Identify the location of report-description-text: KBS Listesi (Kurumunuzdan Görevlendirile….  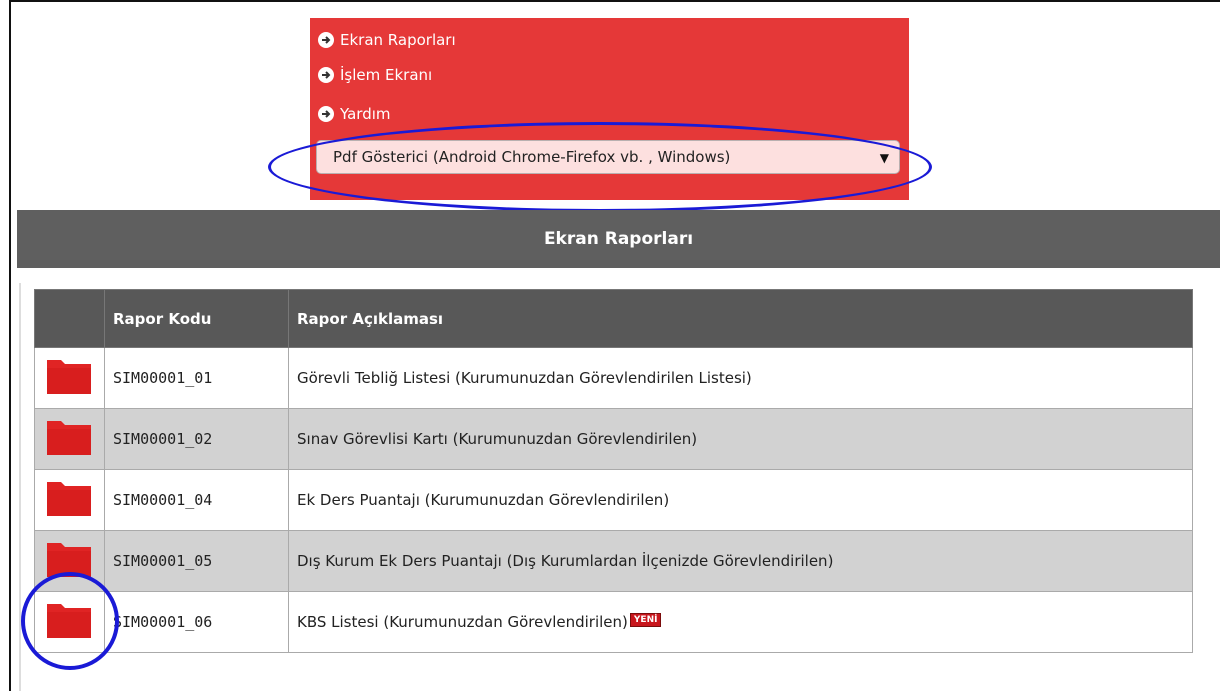
(462, 622).